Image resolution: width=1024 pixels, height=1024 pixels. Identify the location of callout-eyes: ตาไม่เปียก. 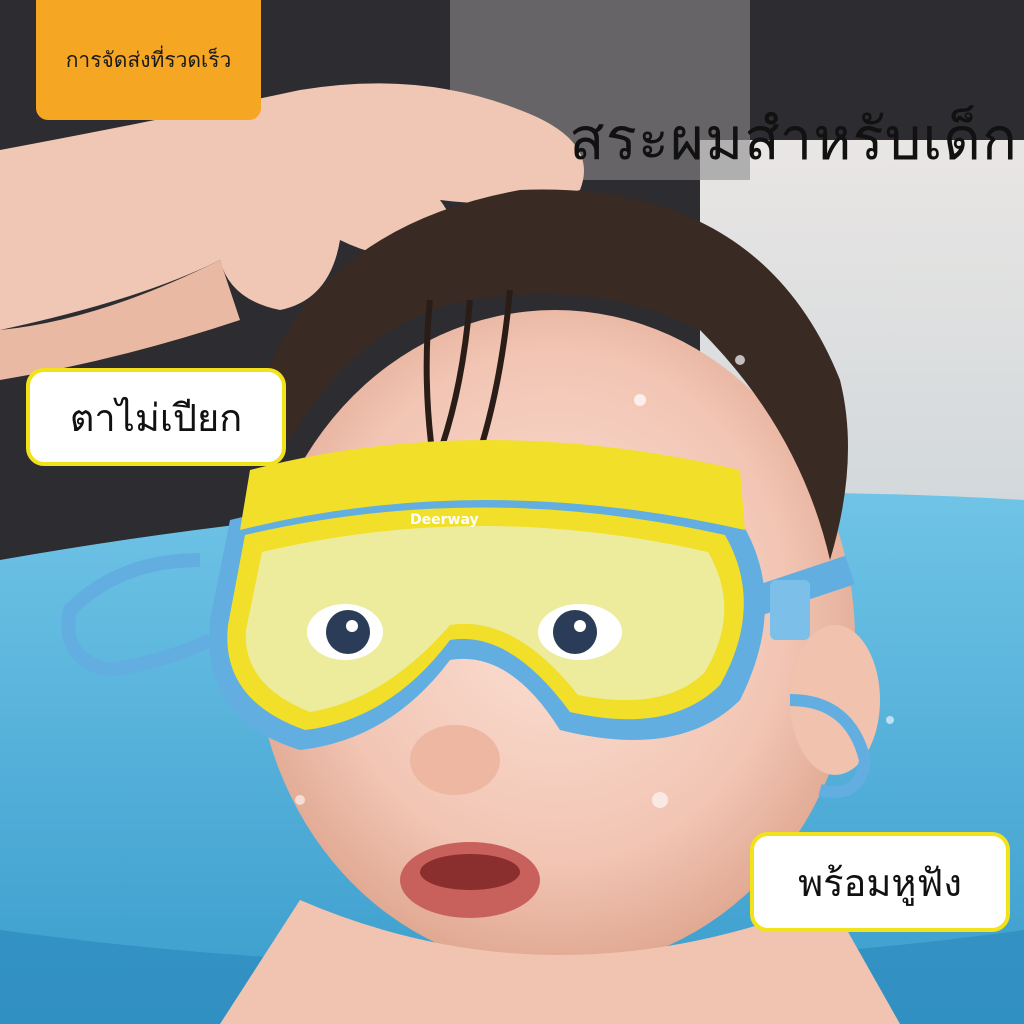
(156, 417).